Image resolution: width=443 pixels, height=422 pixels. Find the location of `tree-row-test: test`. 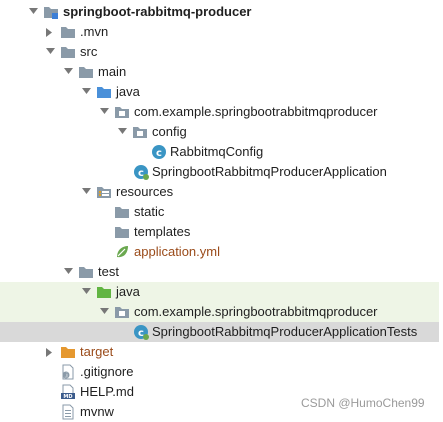

tree-row-test: test is located at coordinates (221, 272).